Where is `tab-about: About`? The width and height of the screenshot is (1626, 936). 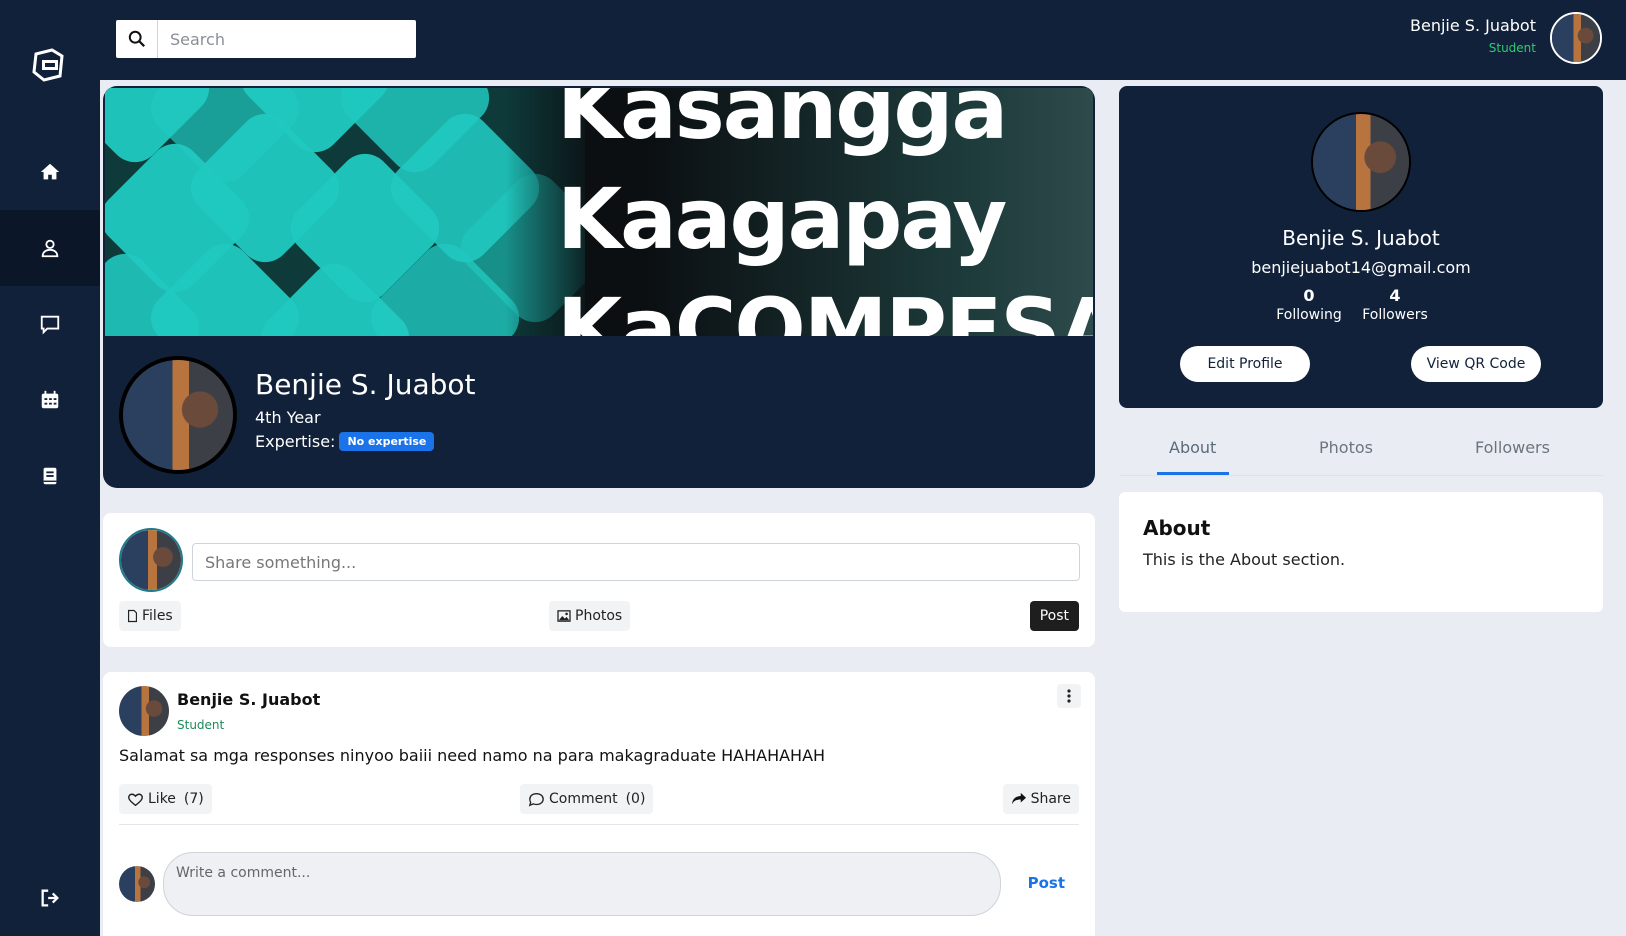 tab-about: About is located at coordinates (1192, 447).